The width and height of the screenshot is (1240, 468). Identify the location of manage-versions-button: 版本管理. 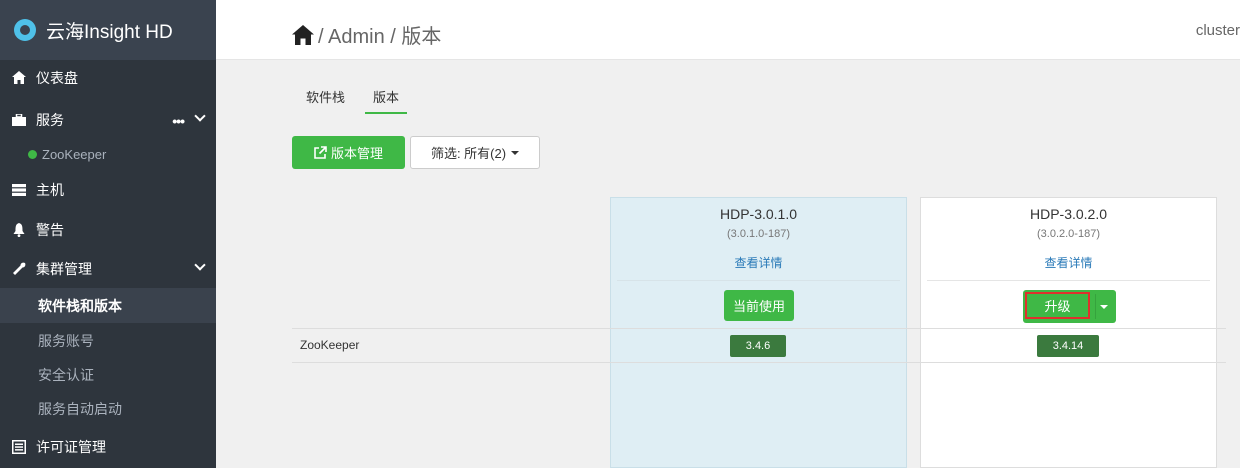
(348, 152).